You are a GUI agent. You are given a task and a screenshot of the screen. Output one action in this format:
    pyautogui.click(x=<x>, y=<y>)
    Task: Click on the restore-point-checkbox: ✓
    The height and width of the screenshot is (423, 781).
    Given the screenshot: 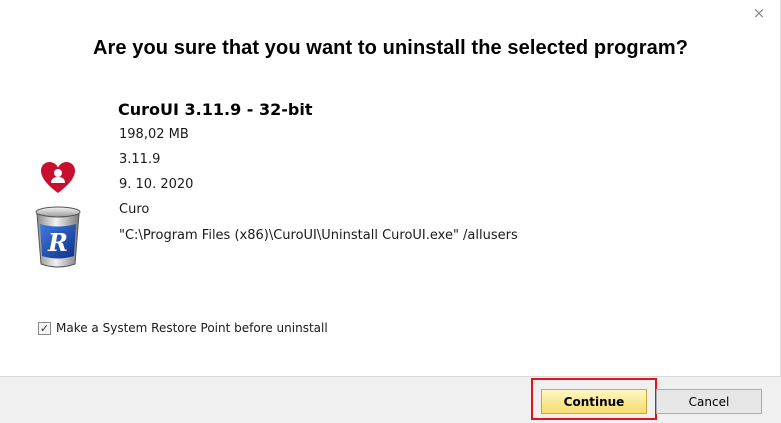 What is the action you would take?
    pyautogui.click(x=44, y=328)
    